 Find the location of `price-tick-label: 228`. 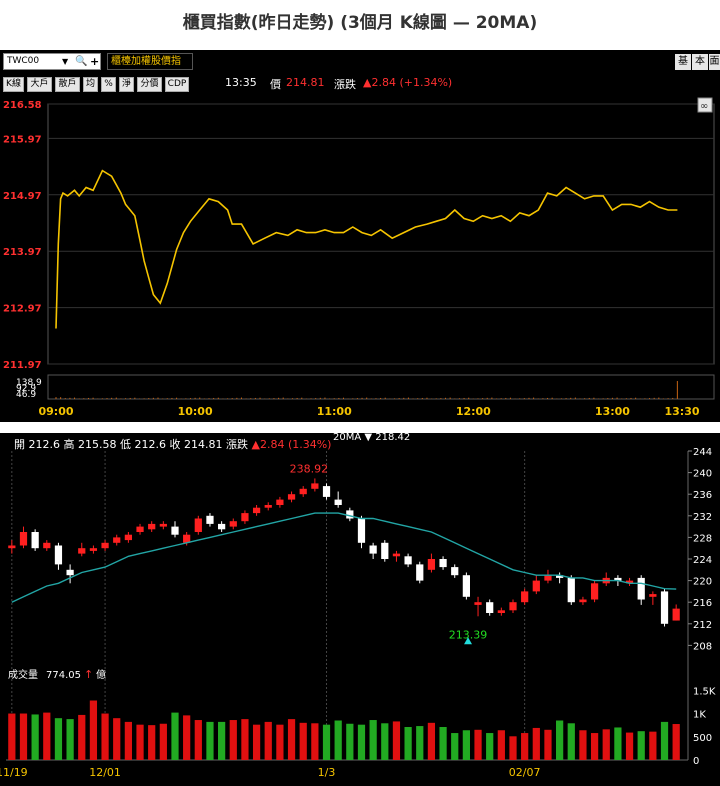

price-tick-label: 228 is located at coordinates (702, 538).